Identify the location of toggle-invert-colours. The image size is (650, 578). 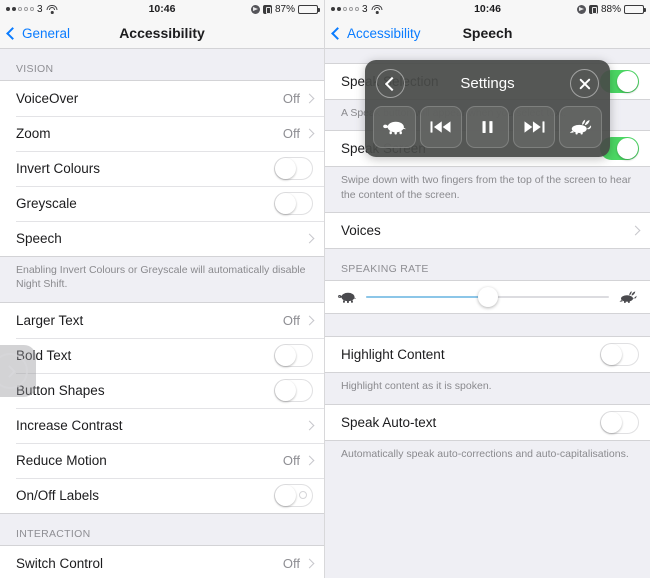
(293, 168).